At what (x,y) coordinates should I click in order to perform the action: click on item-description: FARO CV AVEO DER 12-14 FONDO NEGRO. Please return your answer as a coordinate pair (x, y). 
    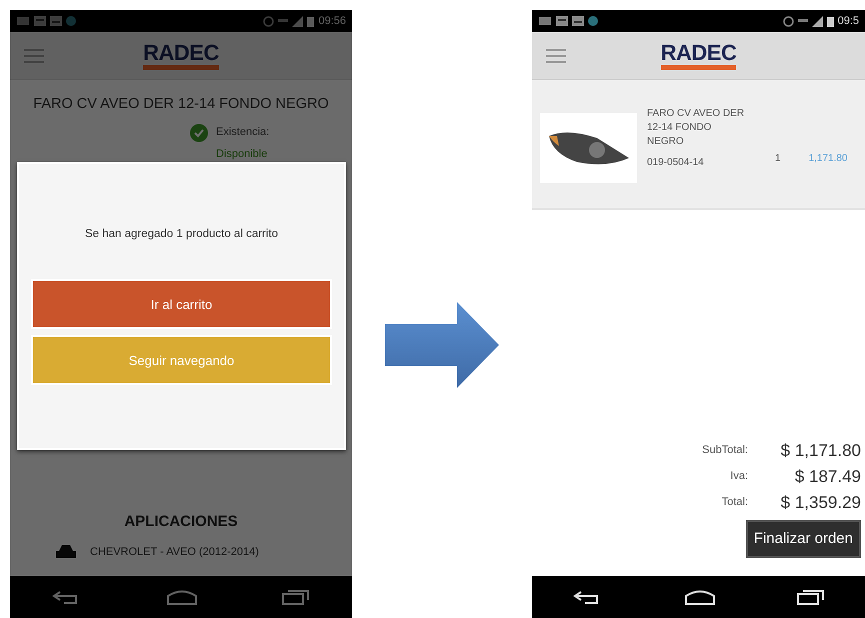
    Looking at the image, I should click on (696, 127).